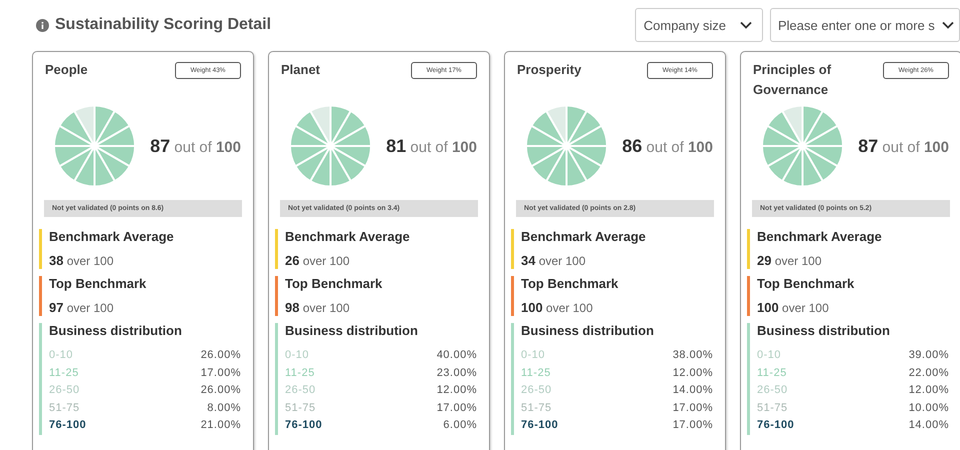 The height and width of the screenshot is (450, 960). I want to click on share-value: 6.00%, so click(460, 425).